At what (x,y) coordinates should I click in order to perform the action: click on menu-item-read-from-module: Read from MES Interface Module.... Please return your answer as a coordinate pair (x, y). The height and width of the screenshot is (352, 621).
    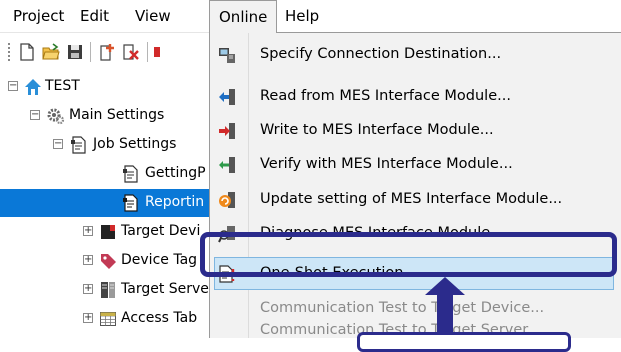
    Looking at the image, I should click on (415, 97).